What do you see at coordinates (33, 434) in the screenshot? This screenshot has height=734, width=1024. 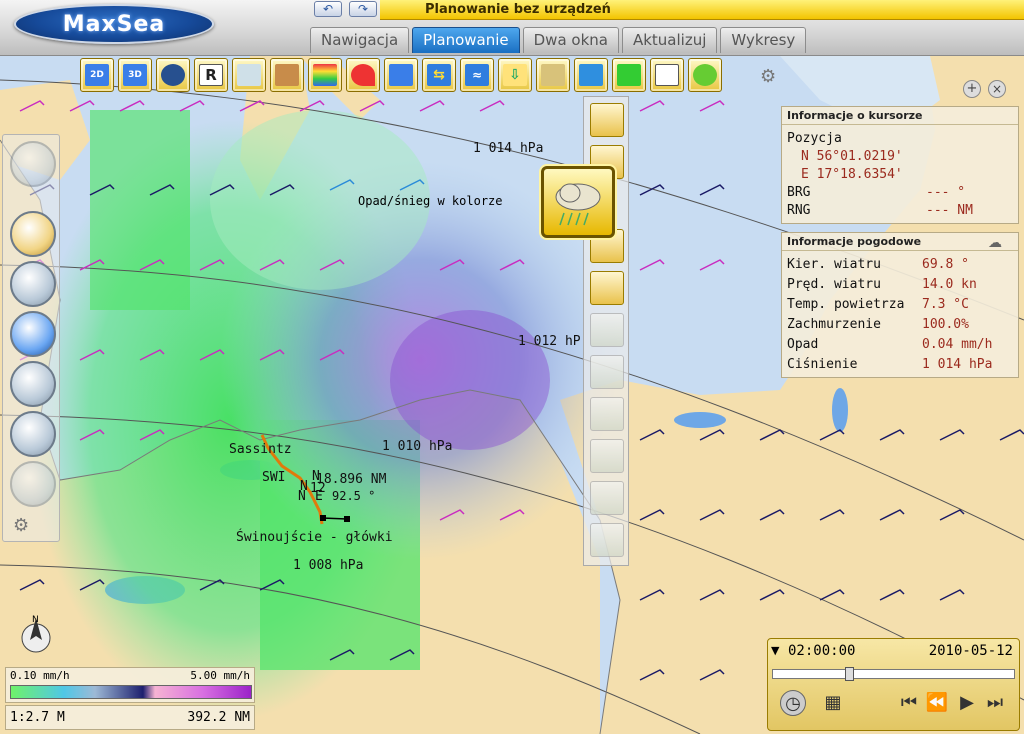 I see `measure-tool-icon` at bounding box center [33, 434].